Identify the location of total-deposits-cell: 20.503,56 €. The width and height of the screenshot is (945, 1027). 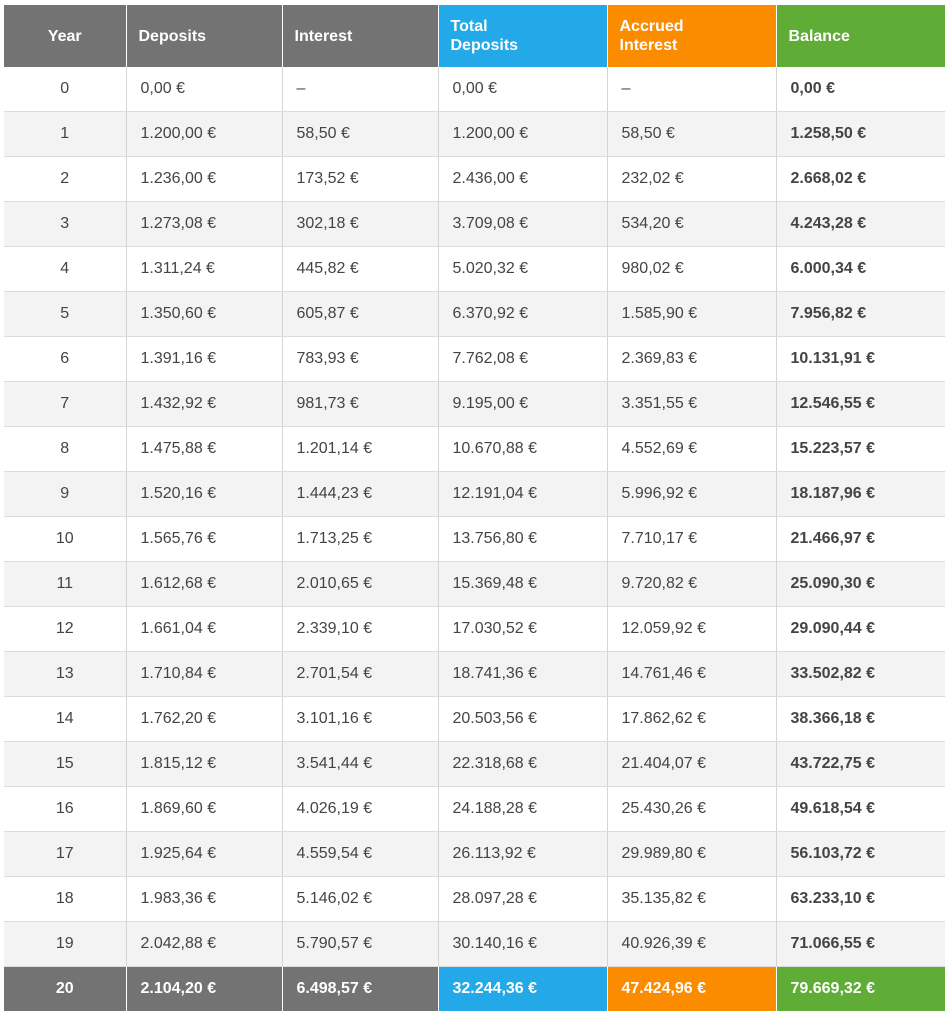
(523, 719).